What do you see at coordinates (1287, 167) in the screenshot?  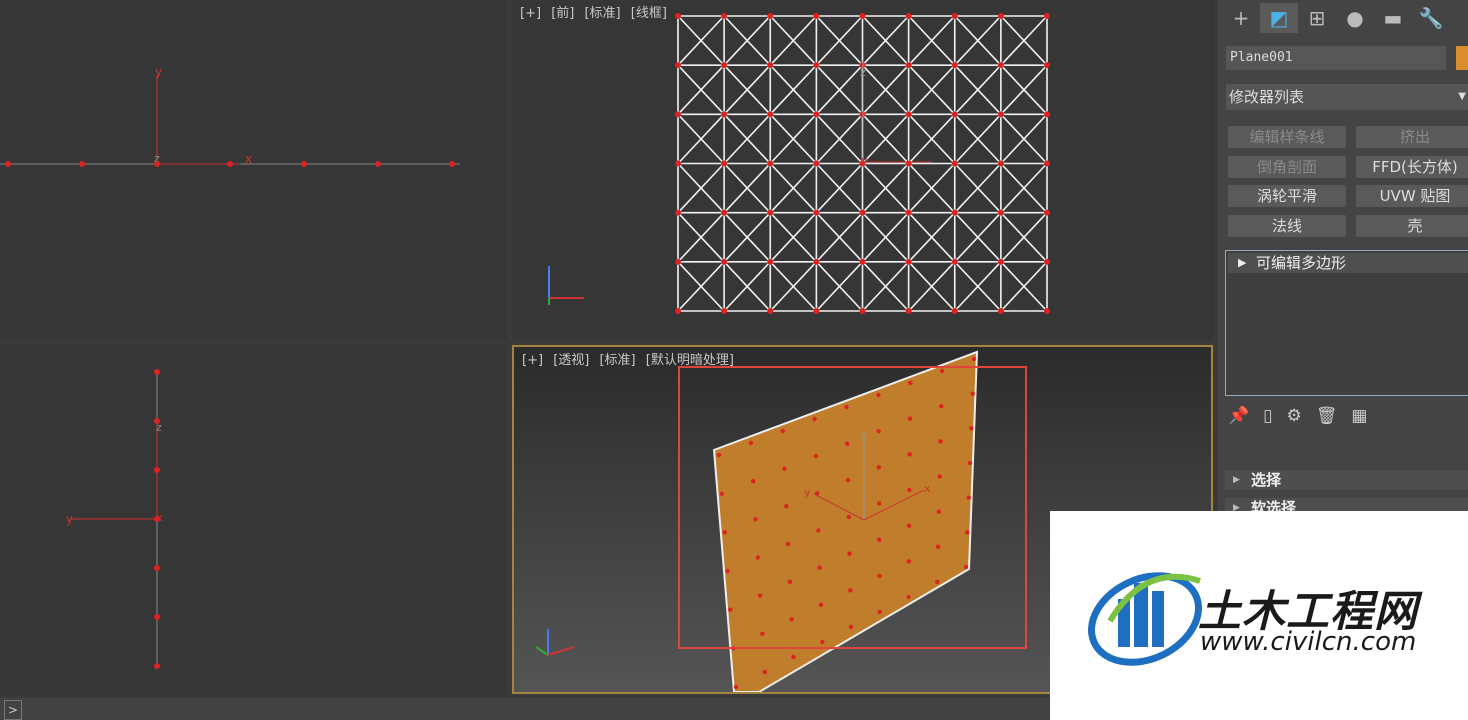 I see `modifier-button-bevel-profile: 倒角剖面` at bounding box center [1287, 167].